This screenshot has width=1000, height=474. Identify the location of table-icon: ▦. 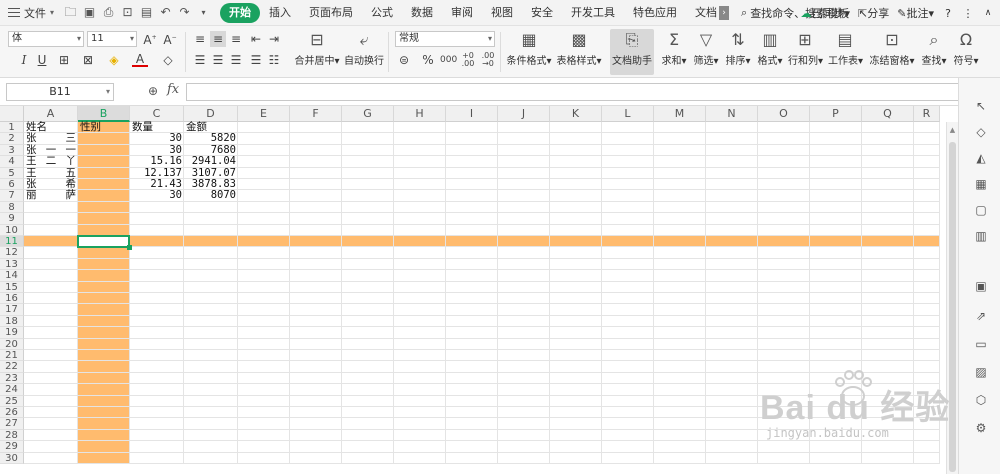
(981, 184).